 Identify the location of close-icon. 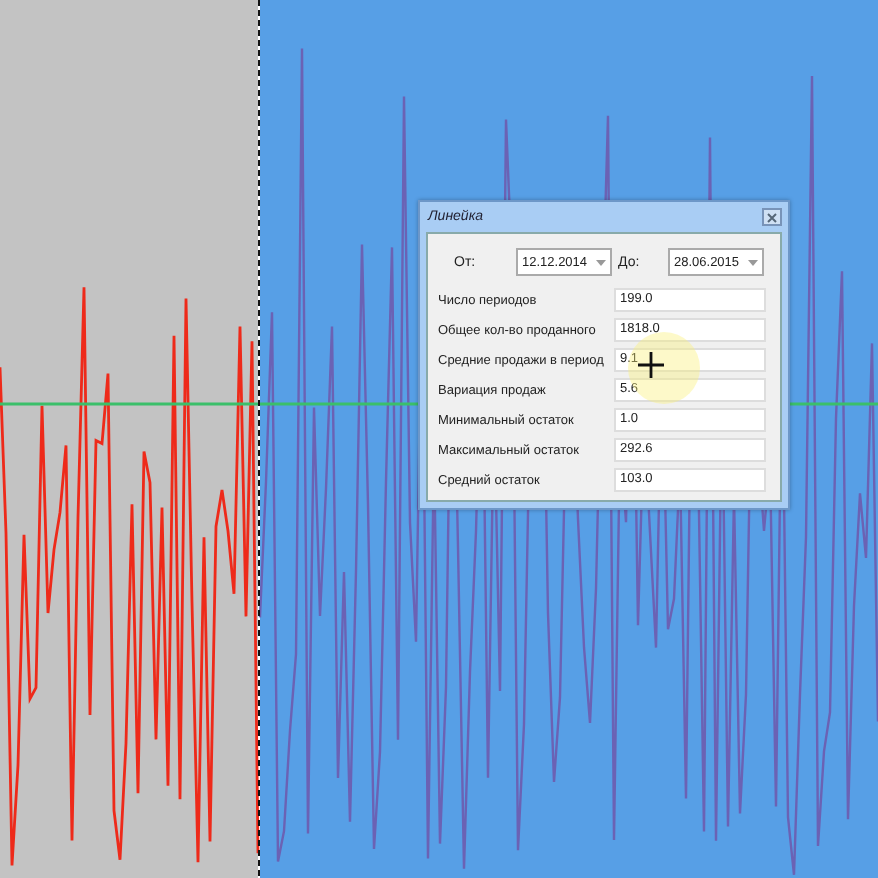
(772, 217).